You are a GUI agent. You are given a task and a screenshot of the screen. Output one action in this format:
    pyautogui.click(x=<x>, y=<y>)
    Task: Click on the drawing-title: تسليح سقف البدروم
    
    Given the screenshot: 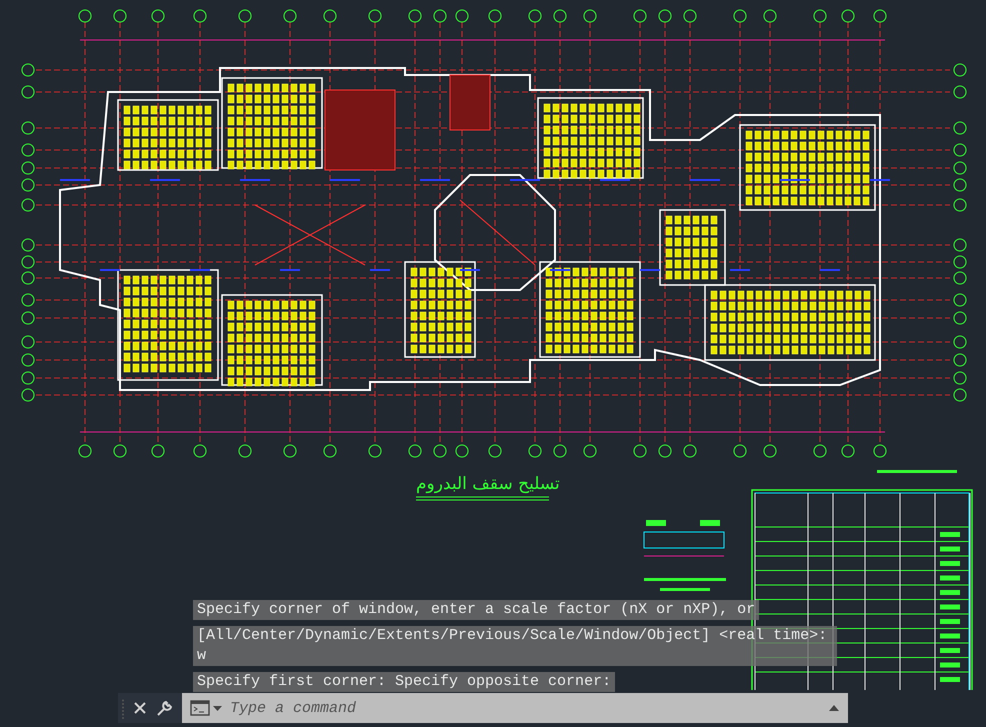 What is the action you would take?
    pyautogui.click(x=488, y=484)
    